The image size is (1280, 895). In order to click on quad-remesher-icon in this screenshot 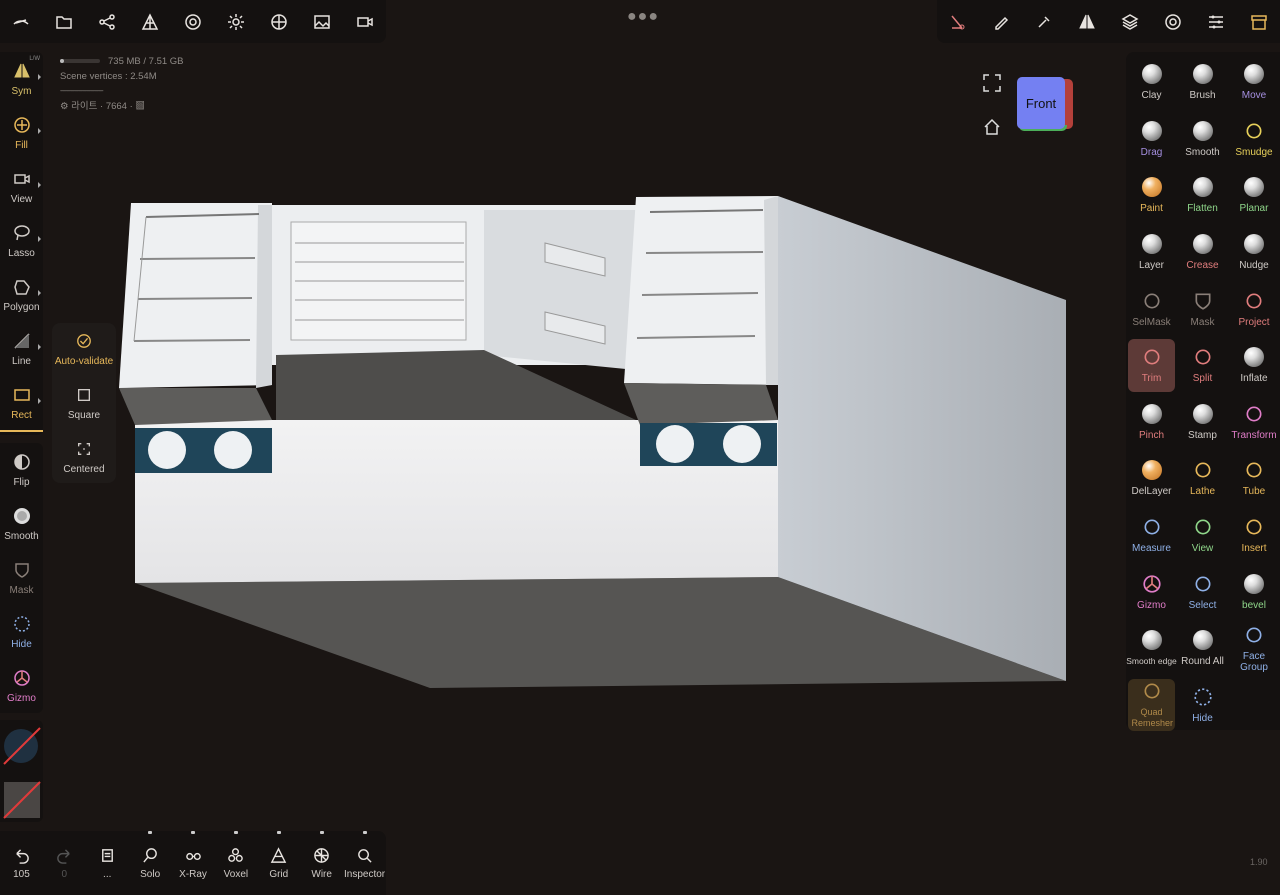, I will do `click(1152, 691)`.